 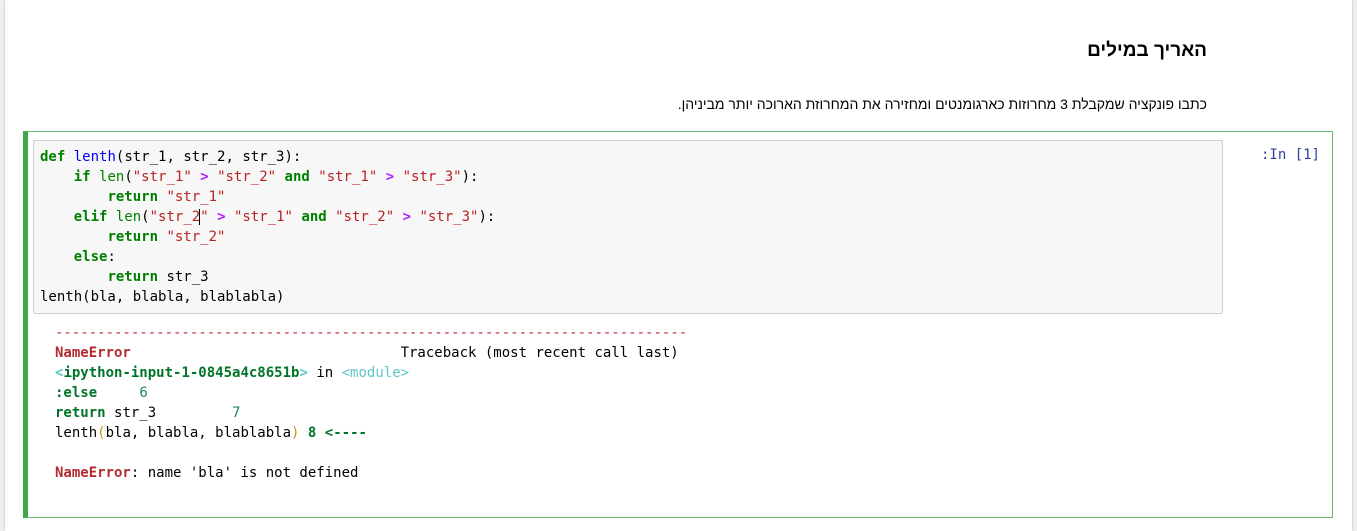 What do you see at coordinates (539, 353) in the screenshot?
I see `traceback-label: Traceback (most recent call last)` at bounding box center [539, 353].